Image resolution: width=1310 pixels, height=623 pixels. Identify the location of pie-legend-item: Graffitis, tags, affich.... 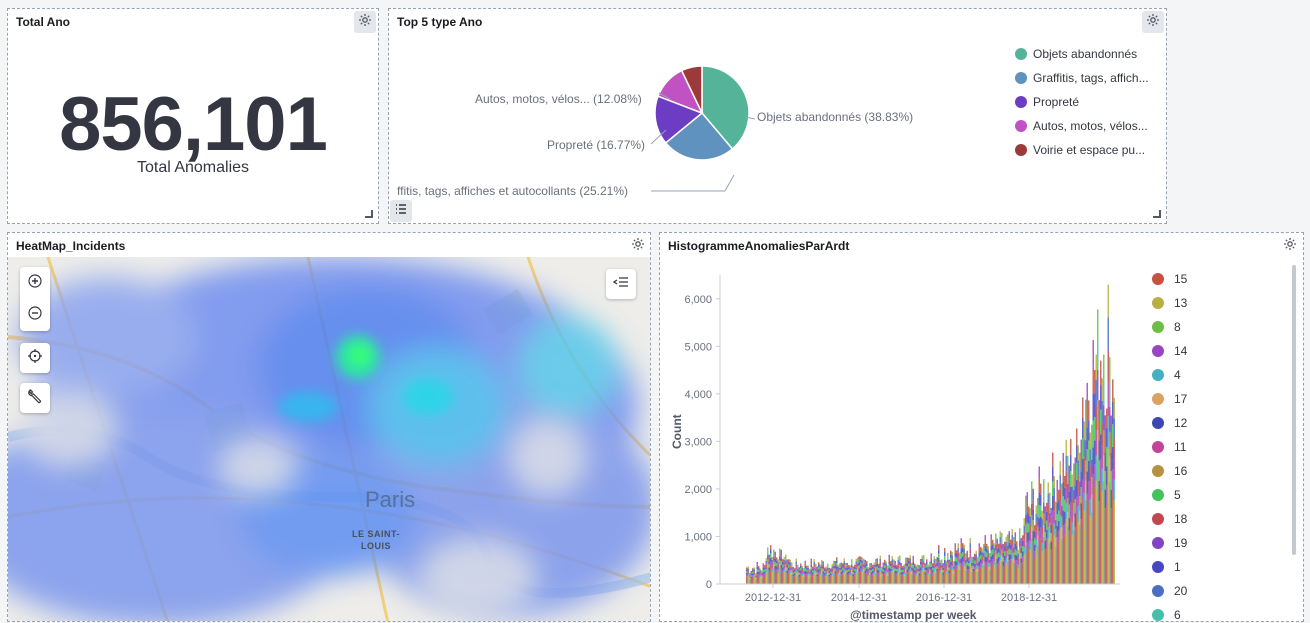
(1082, 78).